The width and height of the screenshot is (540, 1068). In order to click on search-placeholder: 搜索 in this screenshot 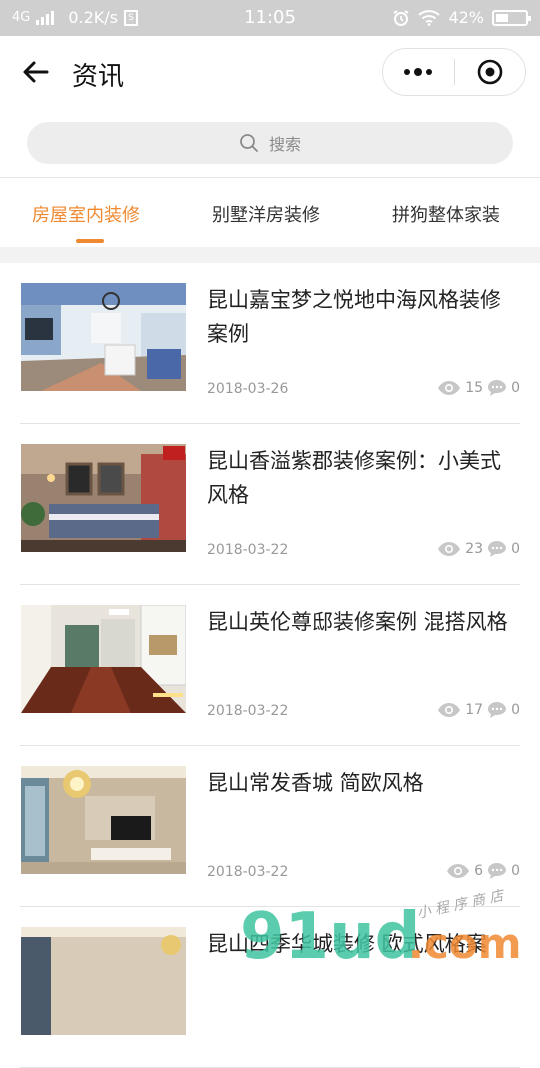, I will do `click(284, 144)`.